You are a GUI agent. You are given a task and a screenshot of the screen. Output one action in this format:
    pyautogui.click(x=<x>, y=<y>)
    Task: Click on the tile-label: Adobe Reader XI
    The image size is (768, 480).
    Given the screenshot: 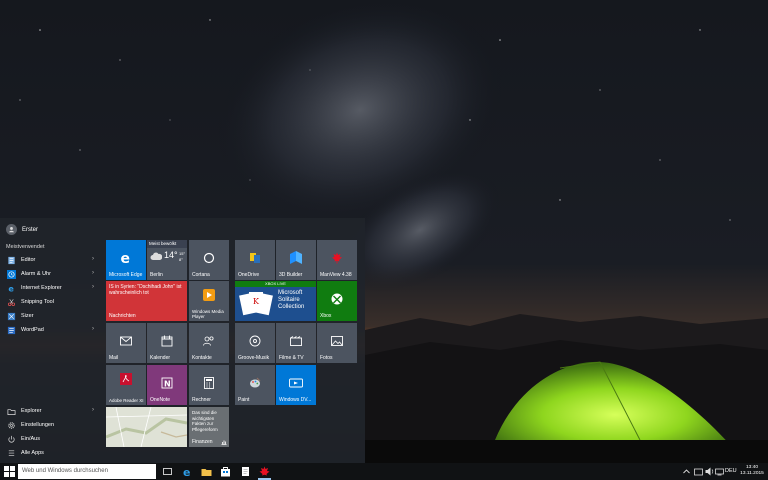 What is the action you would take?
    pyautogui.click(x=126, y=400)
    